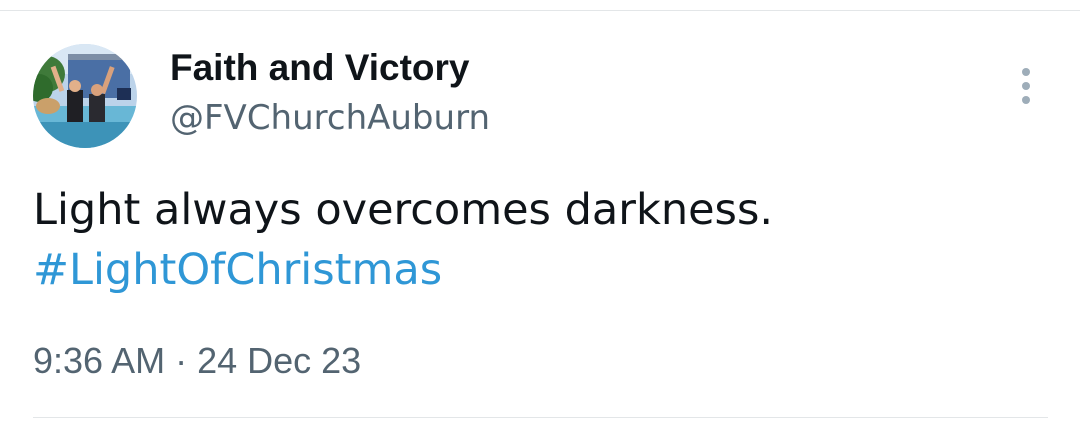 The width and height of the screenshot is (1080, 426). Describe the element at coordinates (330, 68) in the screenshot. I see `display-name: Faith and Victory` at that location.